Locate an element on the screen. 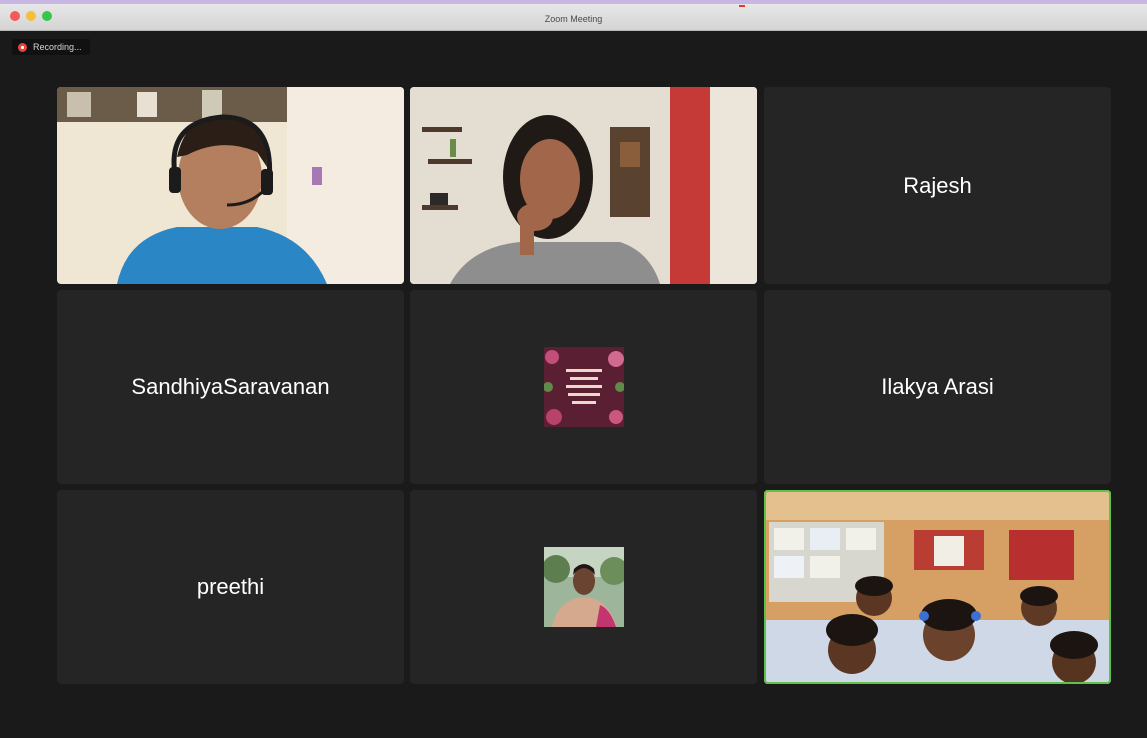 The image size is (1147, 738). man-with-headset-icon is located at coordinates (230, 185).